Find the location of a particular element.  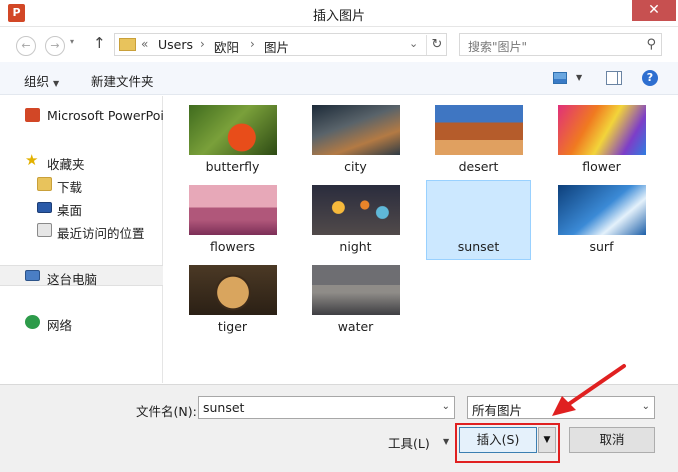

nav-item-network: 网络 is located at coordinates (81, 322).